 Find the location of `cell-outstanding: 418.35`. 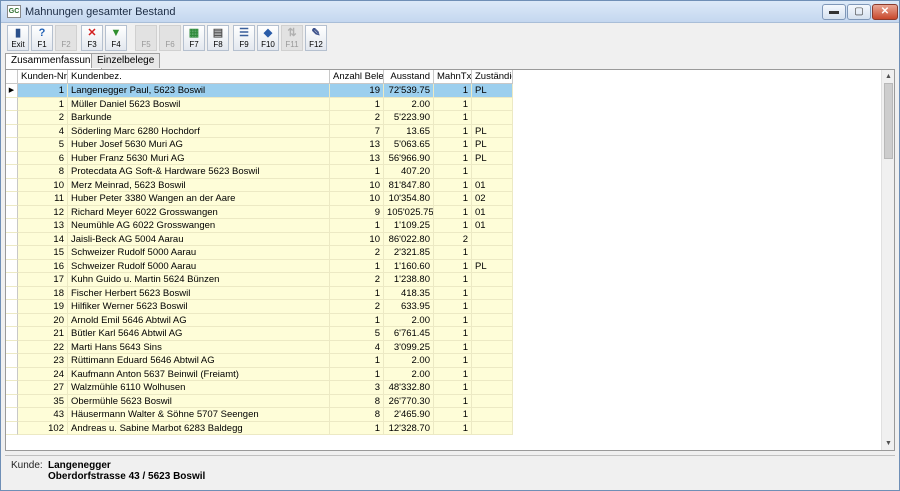

cell-outstanding: 418.35 is located at coordinates (409, 293).